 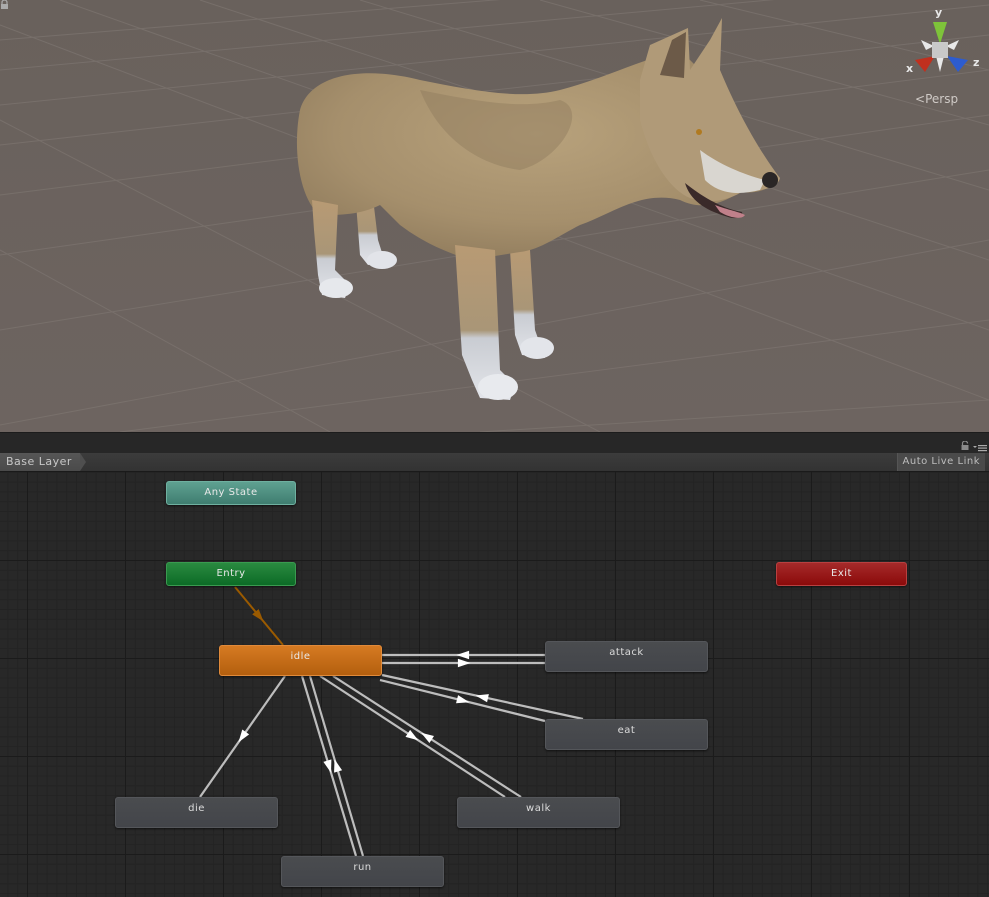 What do you see at coordinates (538, 808) in the screenshot?
I see `state-label: walk` at bounding box center [538, 808].